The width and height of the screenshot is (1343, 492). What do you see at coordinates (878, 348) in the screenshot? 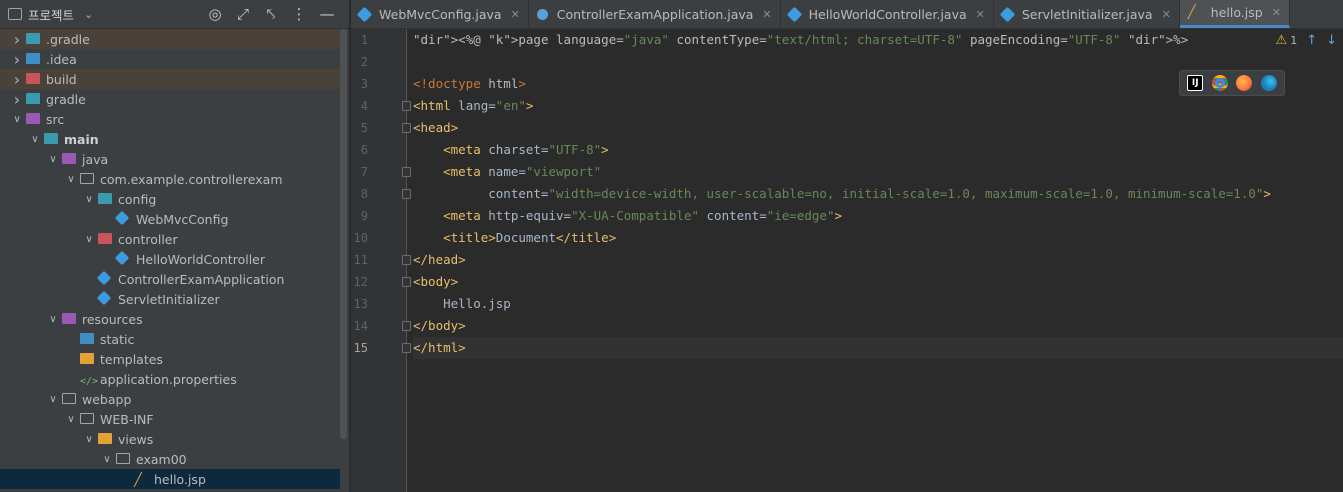
I see `code-line: </html>` at bounding box center [878, 348].